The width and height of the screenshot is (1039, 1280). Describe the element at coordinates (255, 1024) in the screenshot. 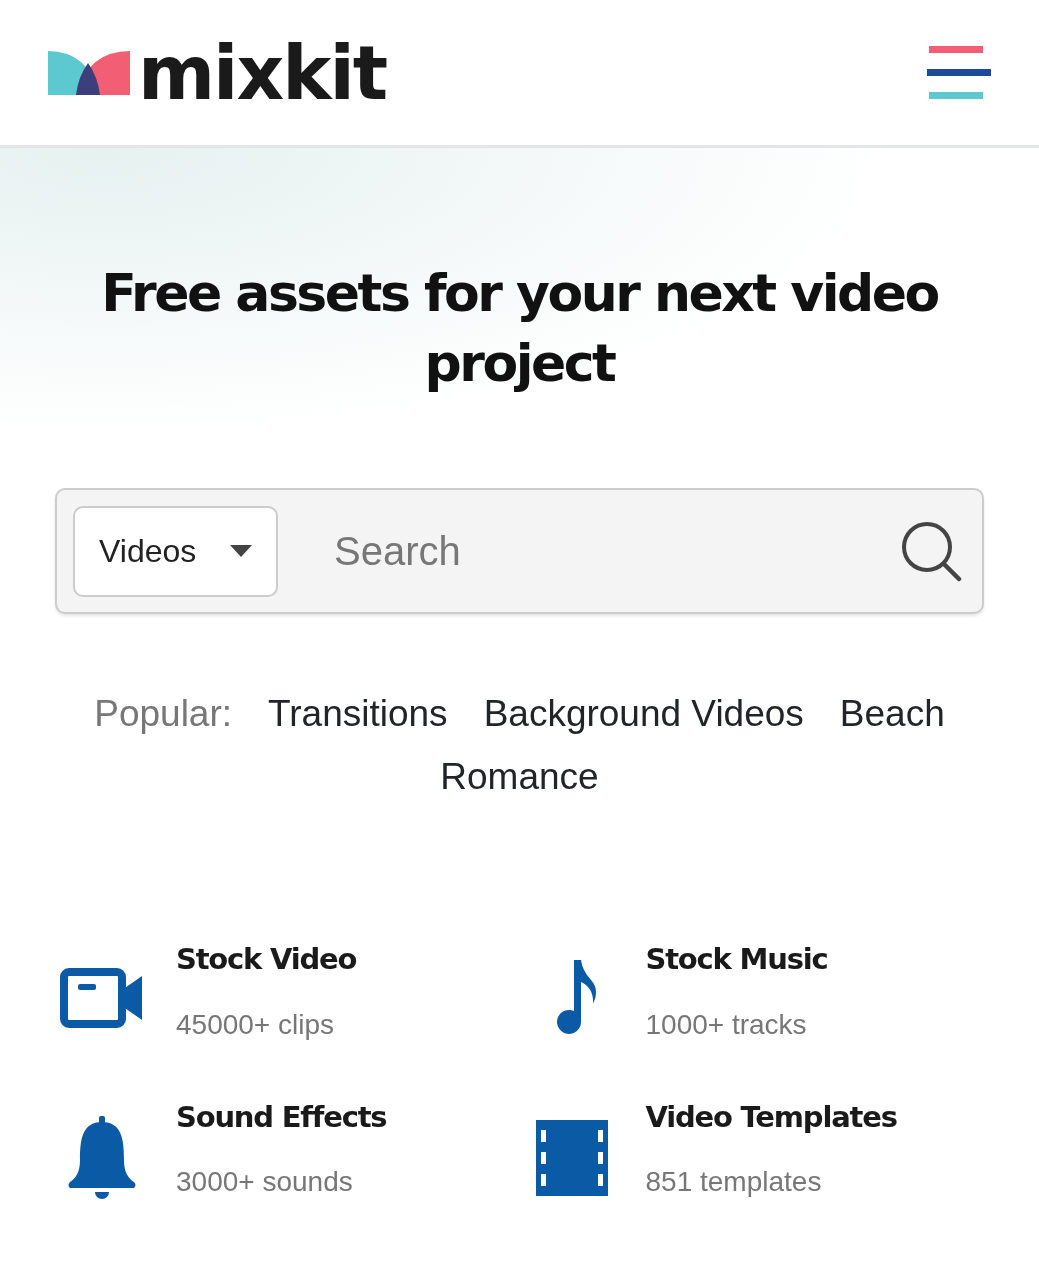

I see `asset-count: 45000+ clips` at that location.